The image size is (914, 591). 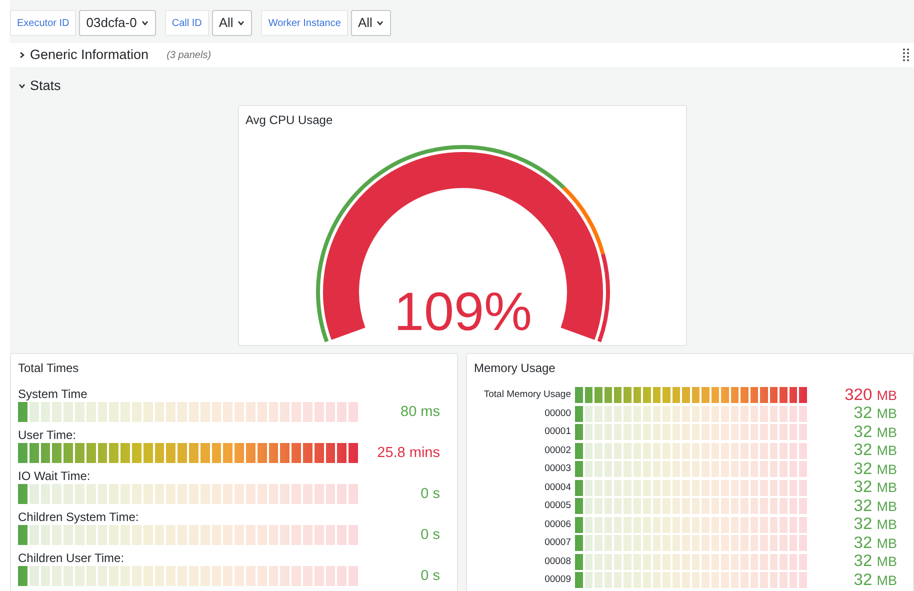 I want to click on row-toggle: Generic Information, so click(x=83, y=55).